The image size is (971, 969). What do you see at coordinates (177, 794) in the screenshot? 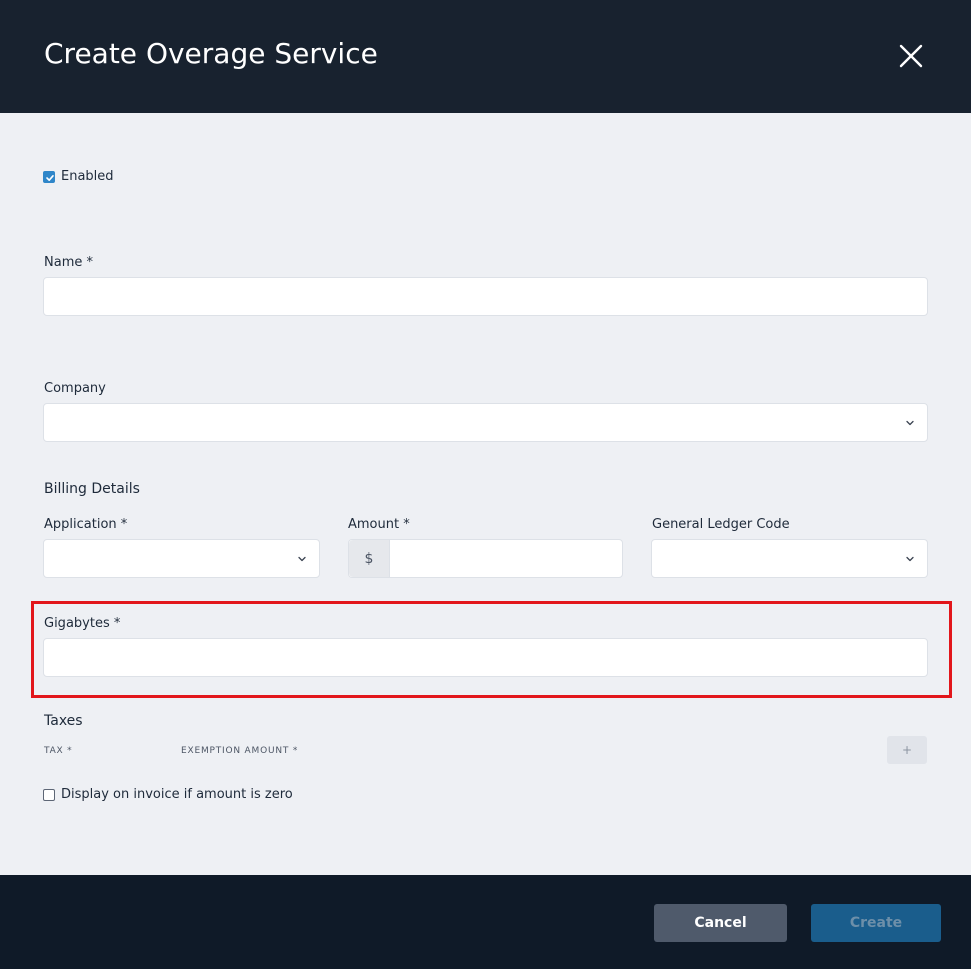
I see `display-zero-label: Display on invoice if amount is zero` at bounding box center [177, 794].